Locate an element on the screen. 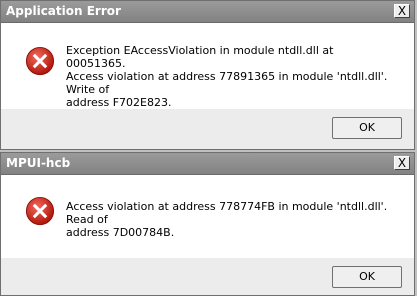 The image size is (417, 296). dialog-title: MPUI-hcb is located at coordinates (38, 163).